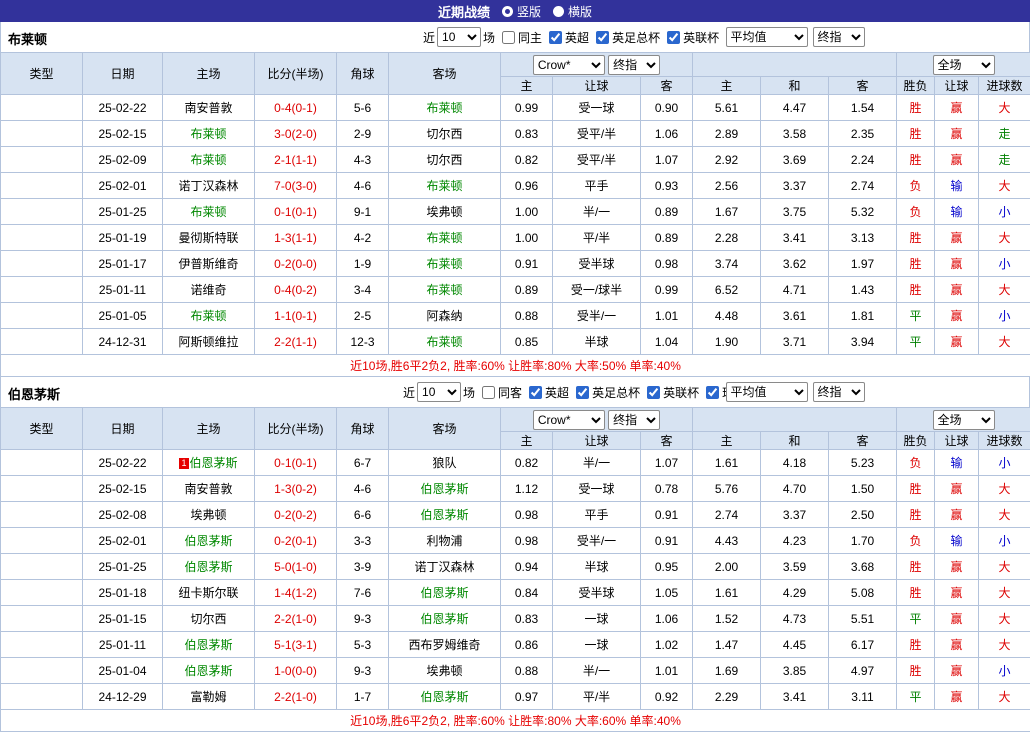 The width and height of the screenshot is (1030, 732). Describe the element at coordinates (794, 85) in the screenshot. I see `sub-avg-draw: 和` at that location.